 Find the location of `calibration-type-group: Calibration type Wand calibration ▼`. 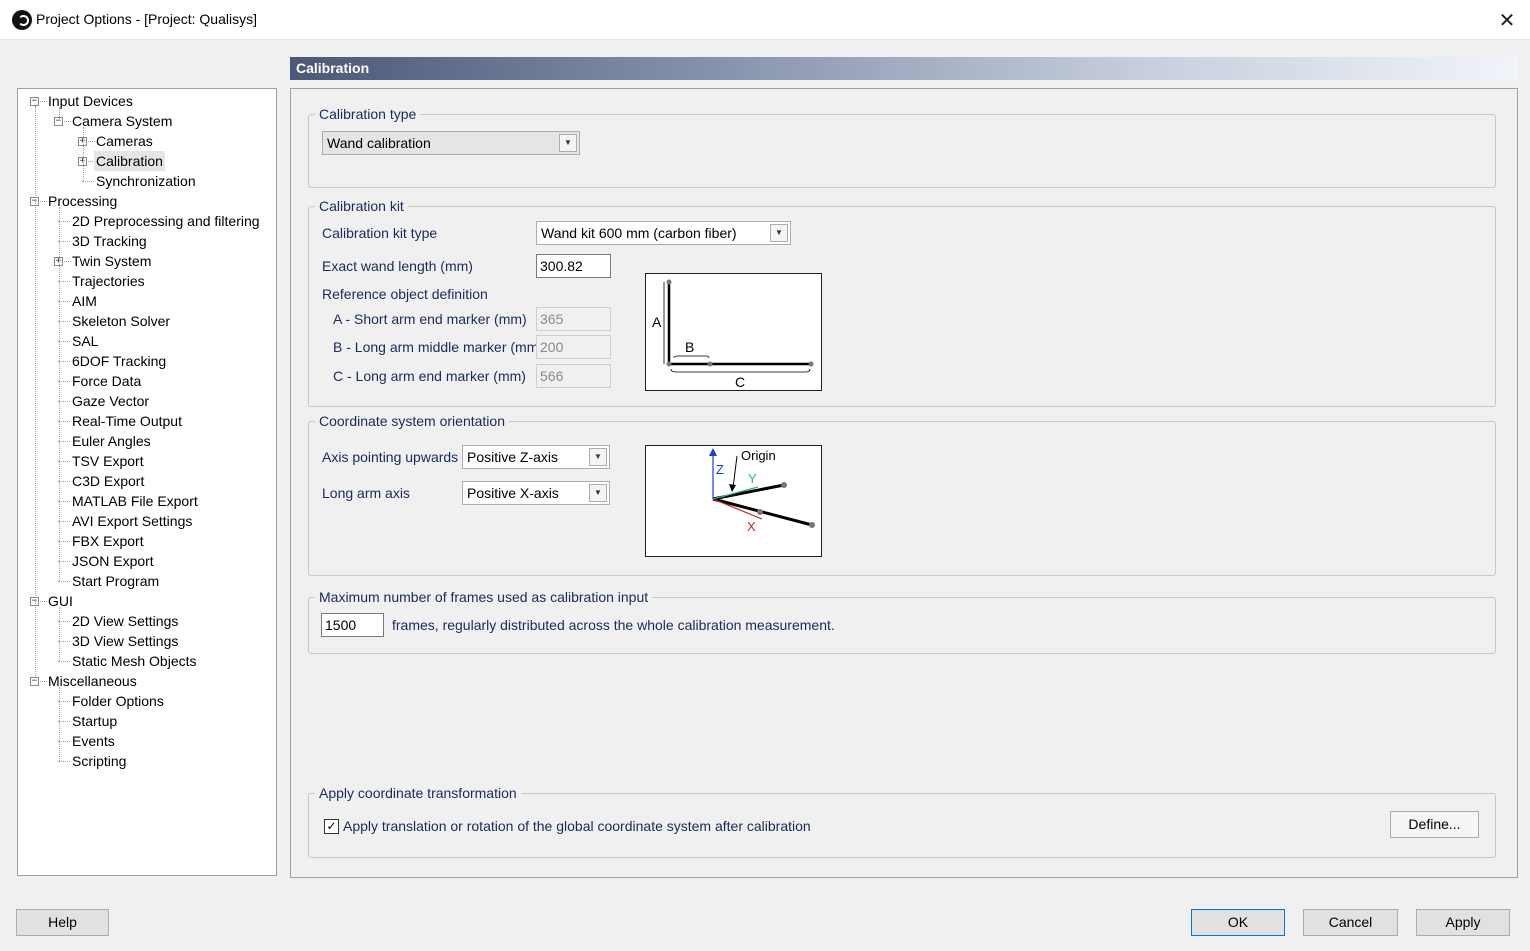

calibration-type-group: Calibration type Wand calibration ▼ is located at coordinates (902, 146).